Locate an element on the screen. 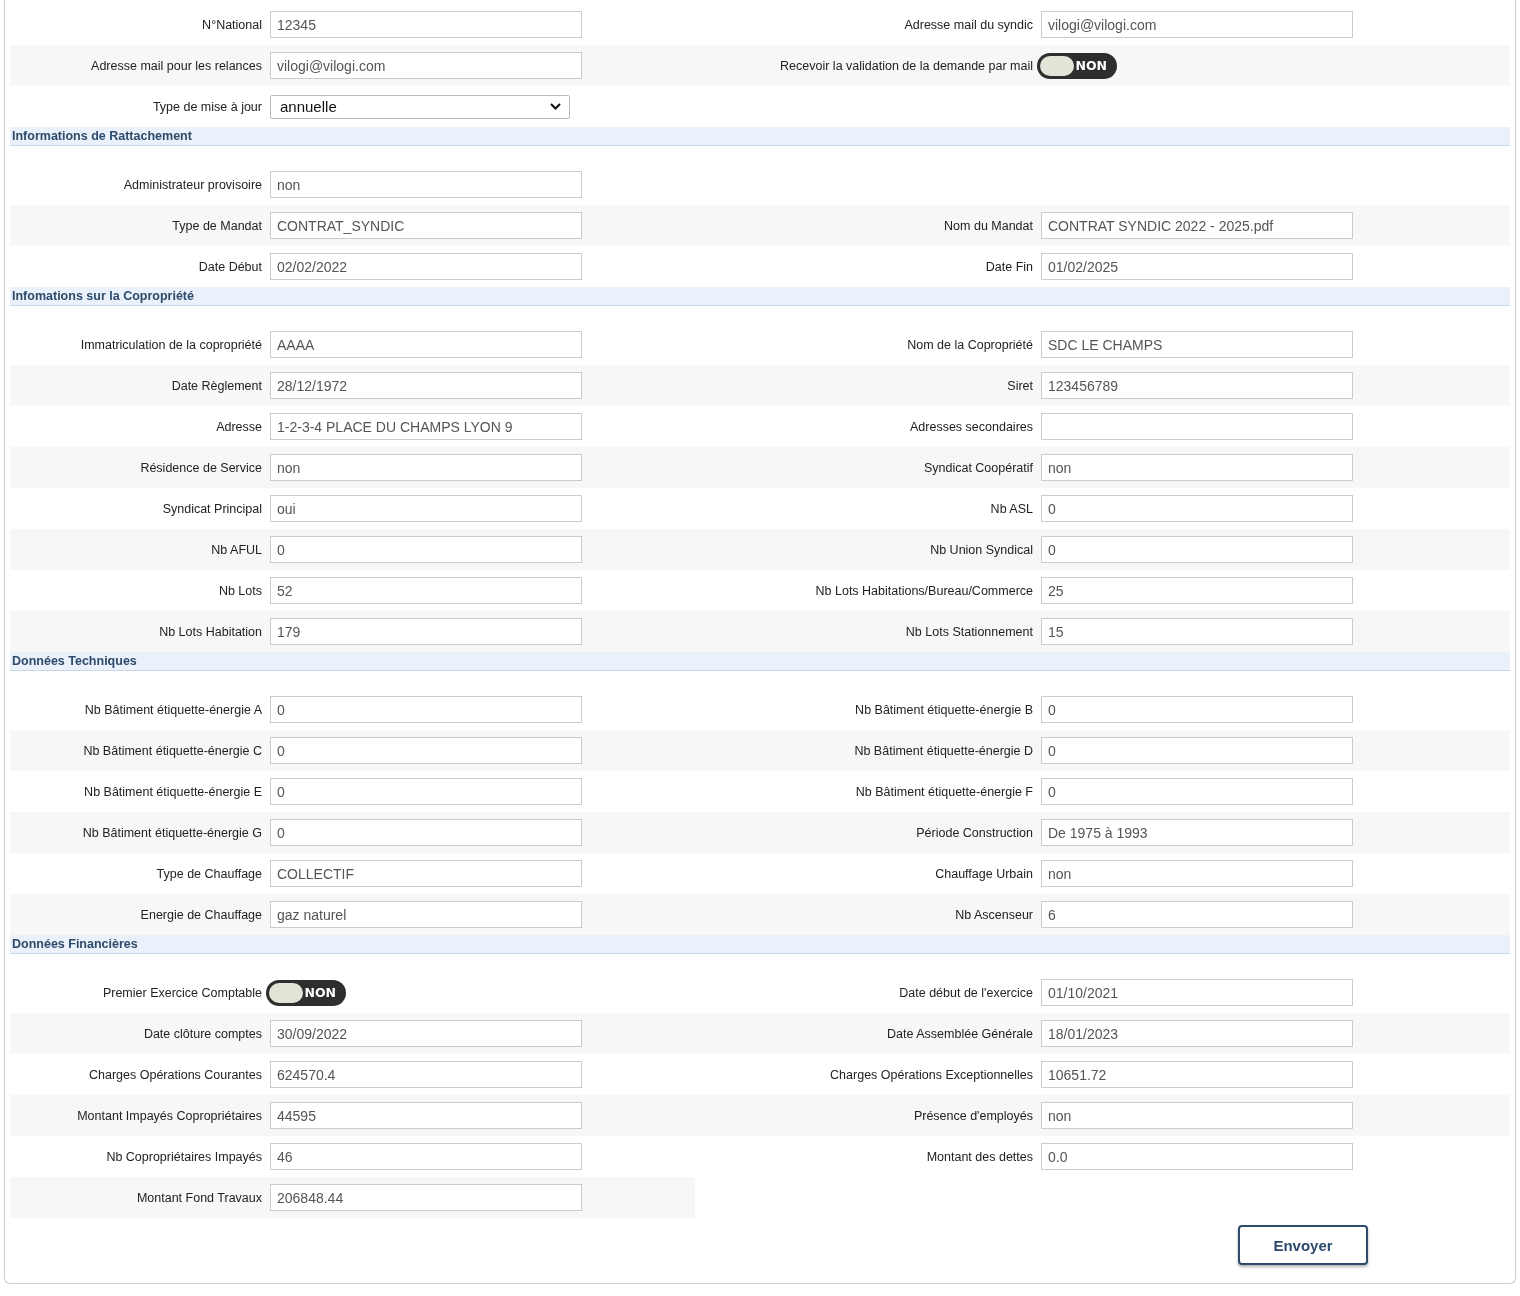 The width and height of the screenshot is (1520, 1296). field-label: Date Assemblée Générale is located at coordinates (960, 1033).